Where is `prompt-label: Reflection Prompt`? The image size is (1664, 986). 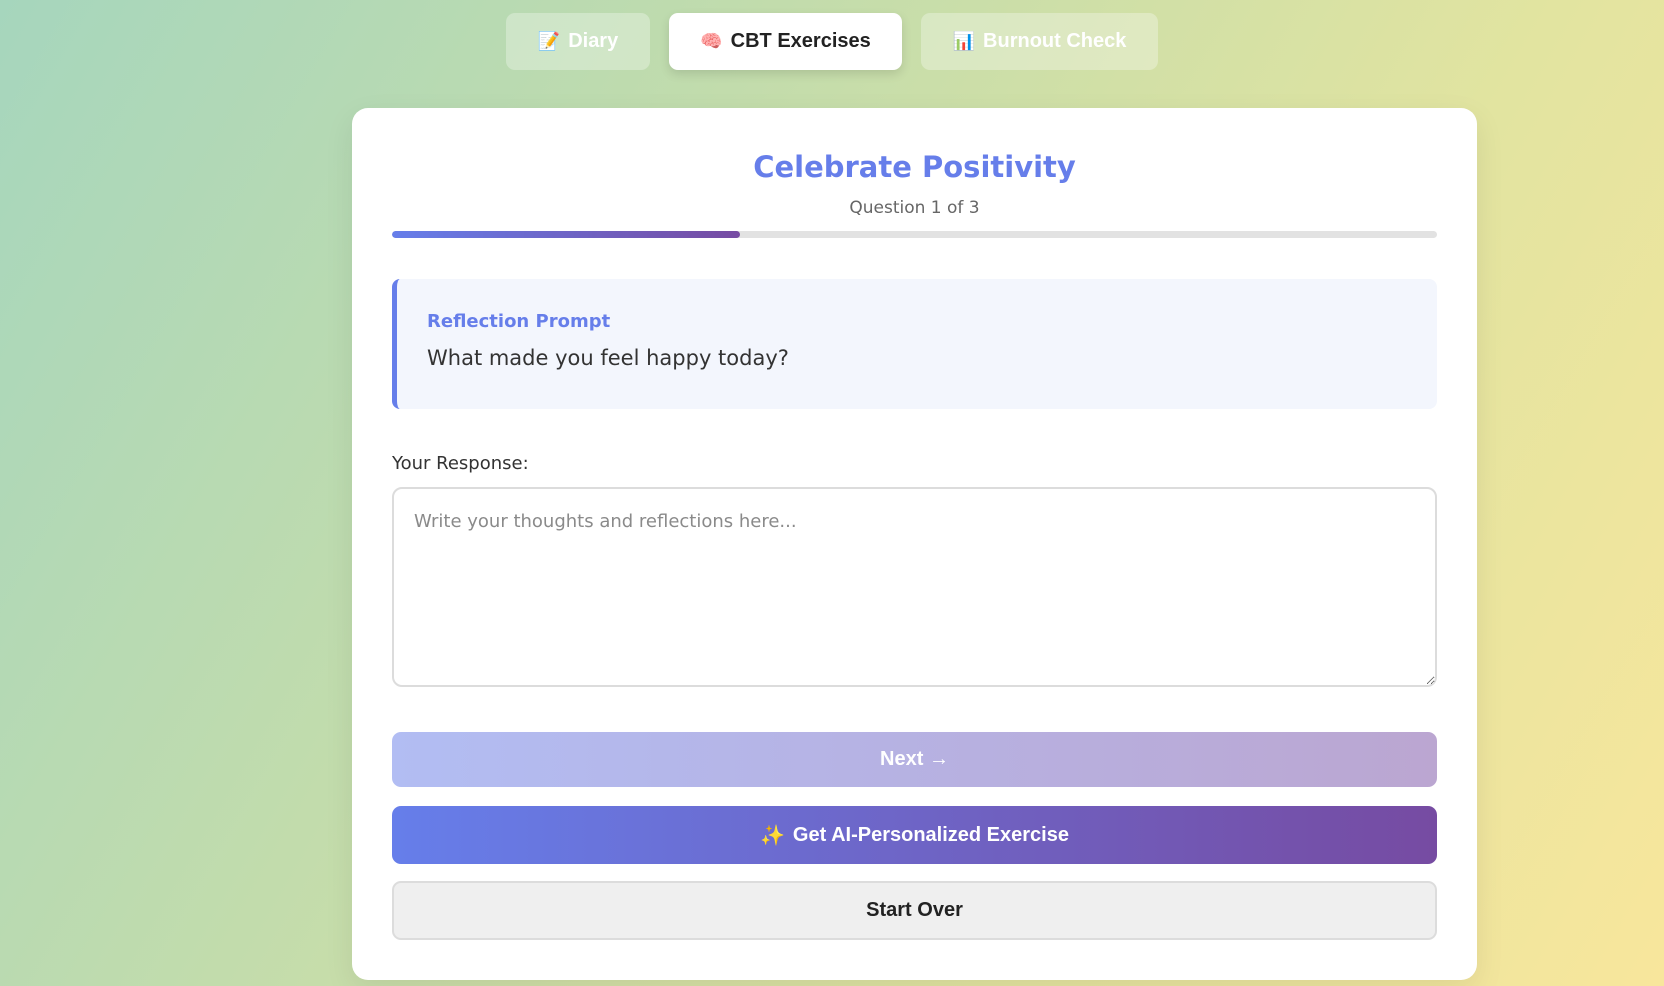 prompt-label: Reflection Prompt is located at coordinates (519, 321).